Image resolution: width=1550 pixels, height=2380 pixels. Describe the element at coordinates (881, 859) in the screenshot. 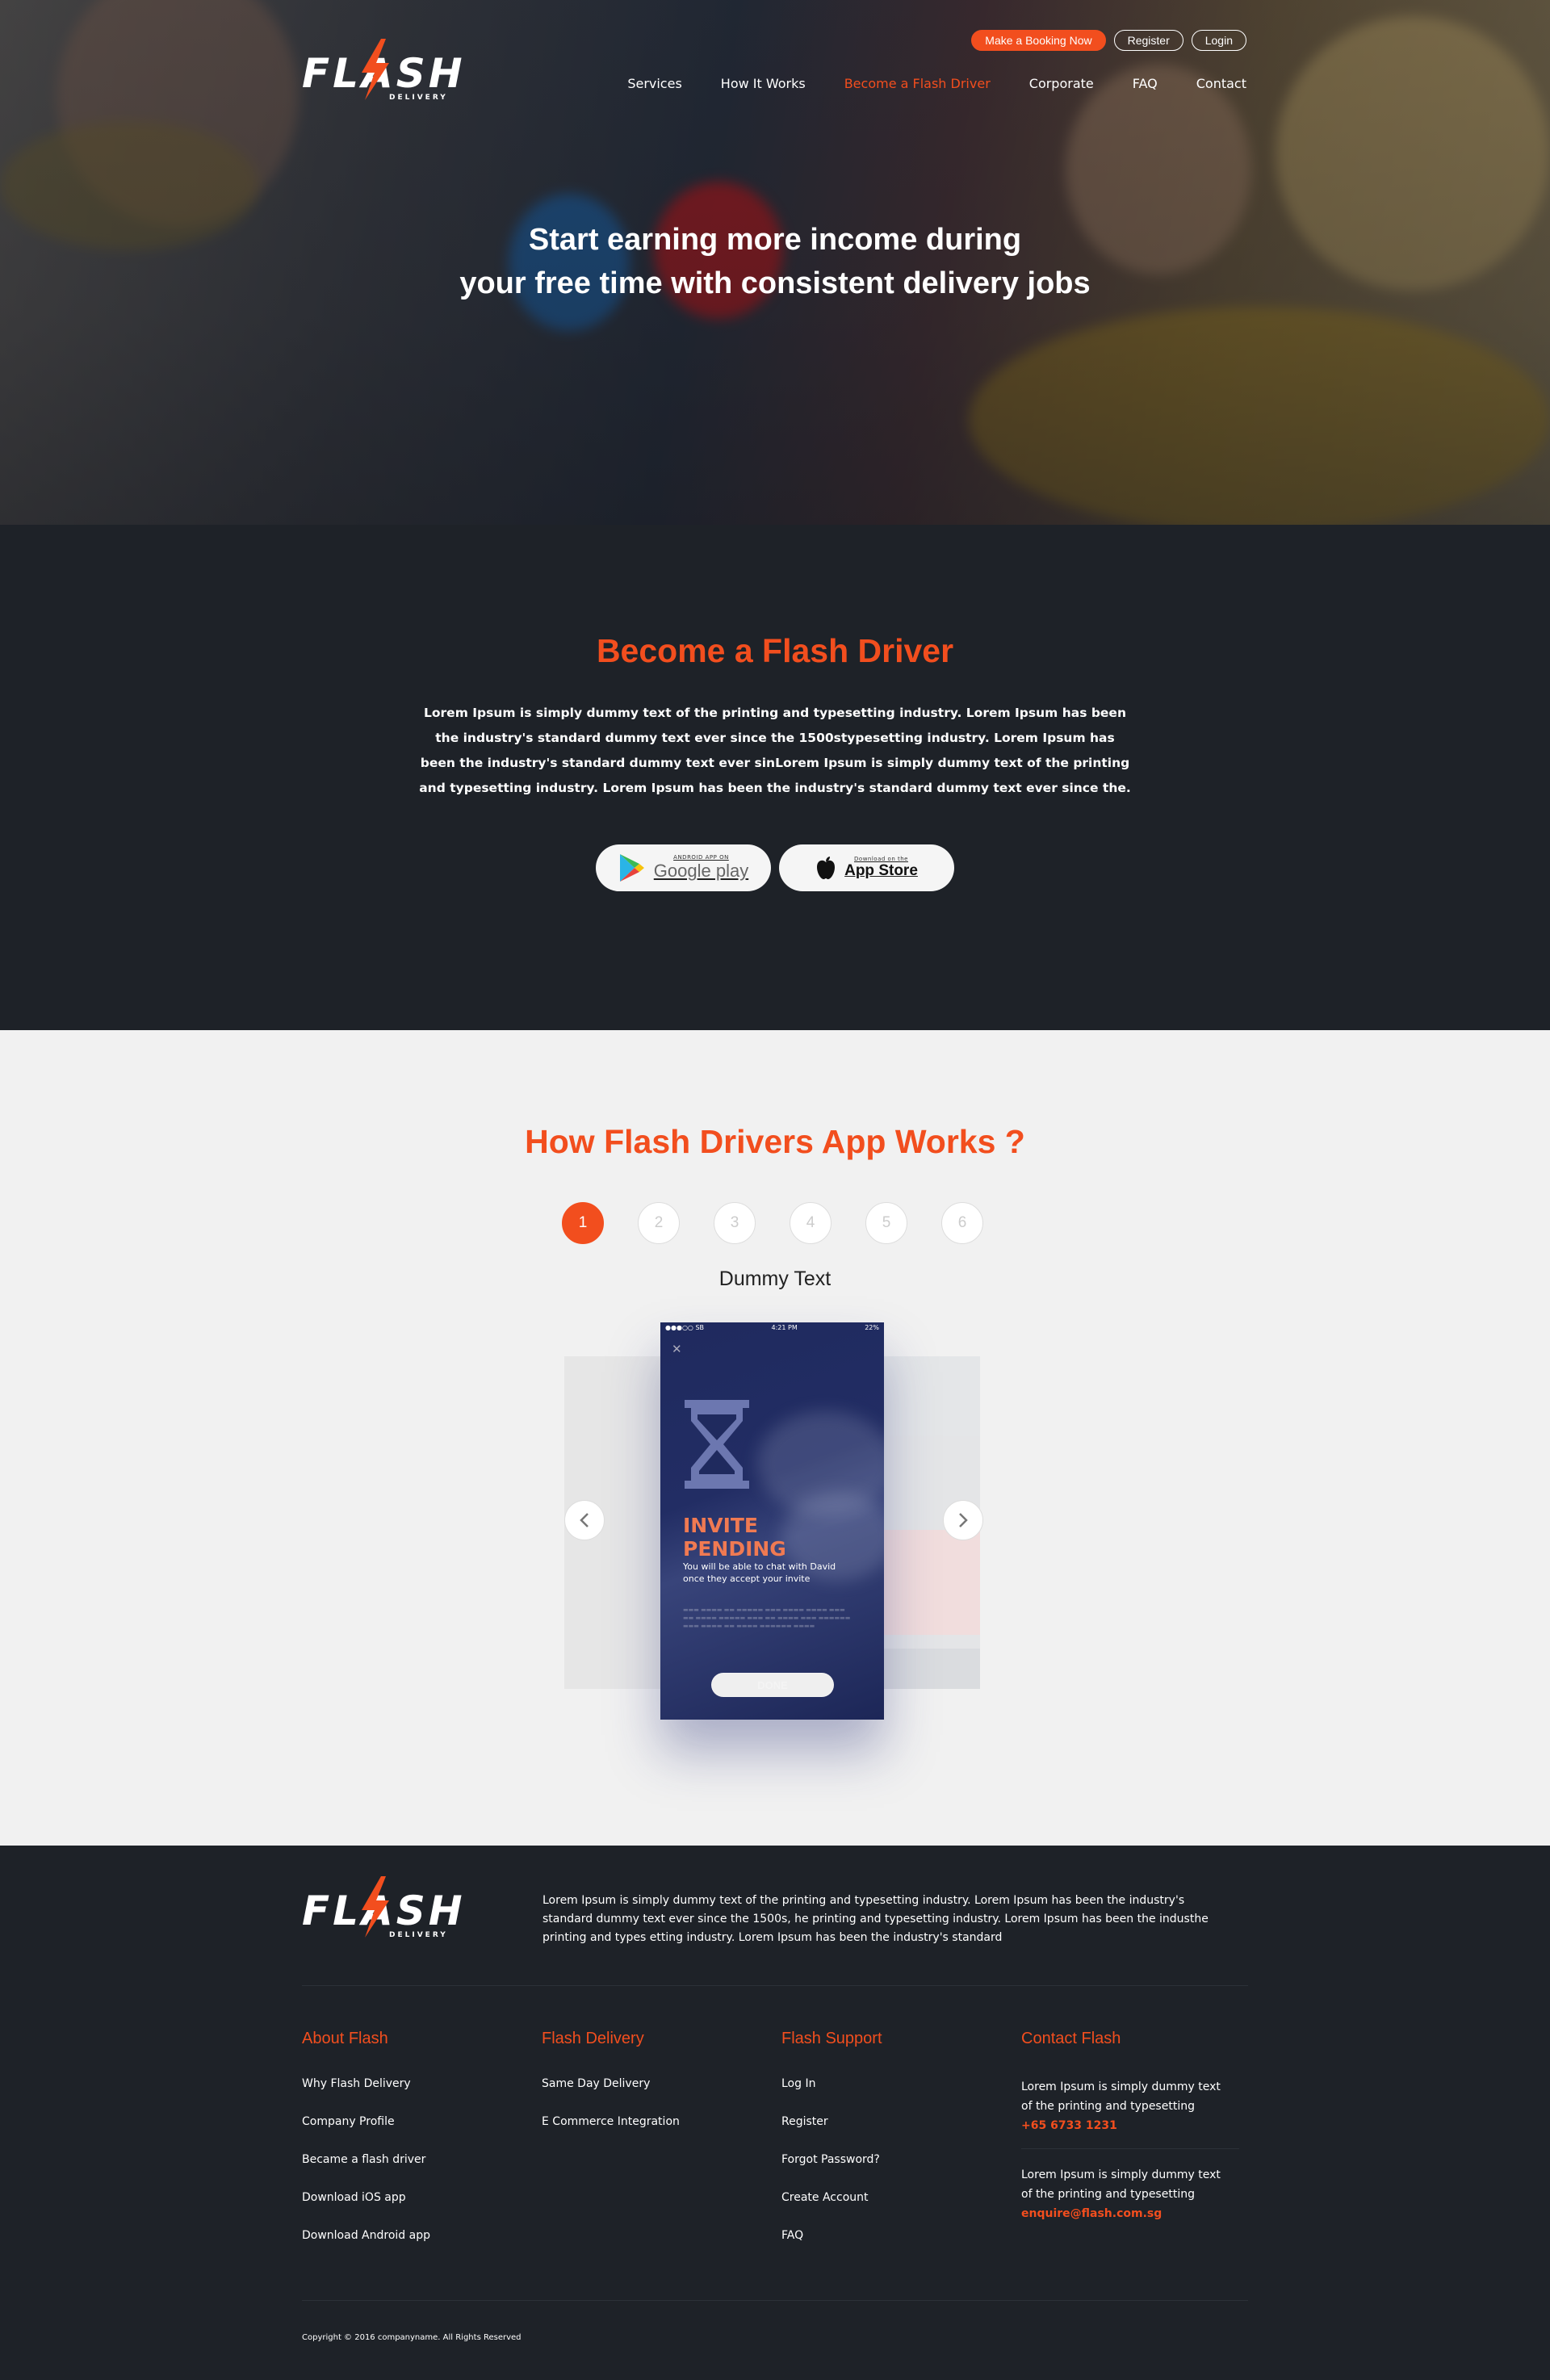

I see `app-store-small-text: Download on the` at that location.